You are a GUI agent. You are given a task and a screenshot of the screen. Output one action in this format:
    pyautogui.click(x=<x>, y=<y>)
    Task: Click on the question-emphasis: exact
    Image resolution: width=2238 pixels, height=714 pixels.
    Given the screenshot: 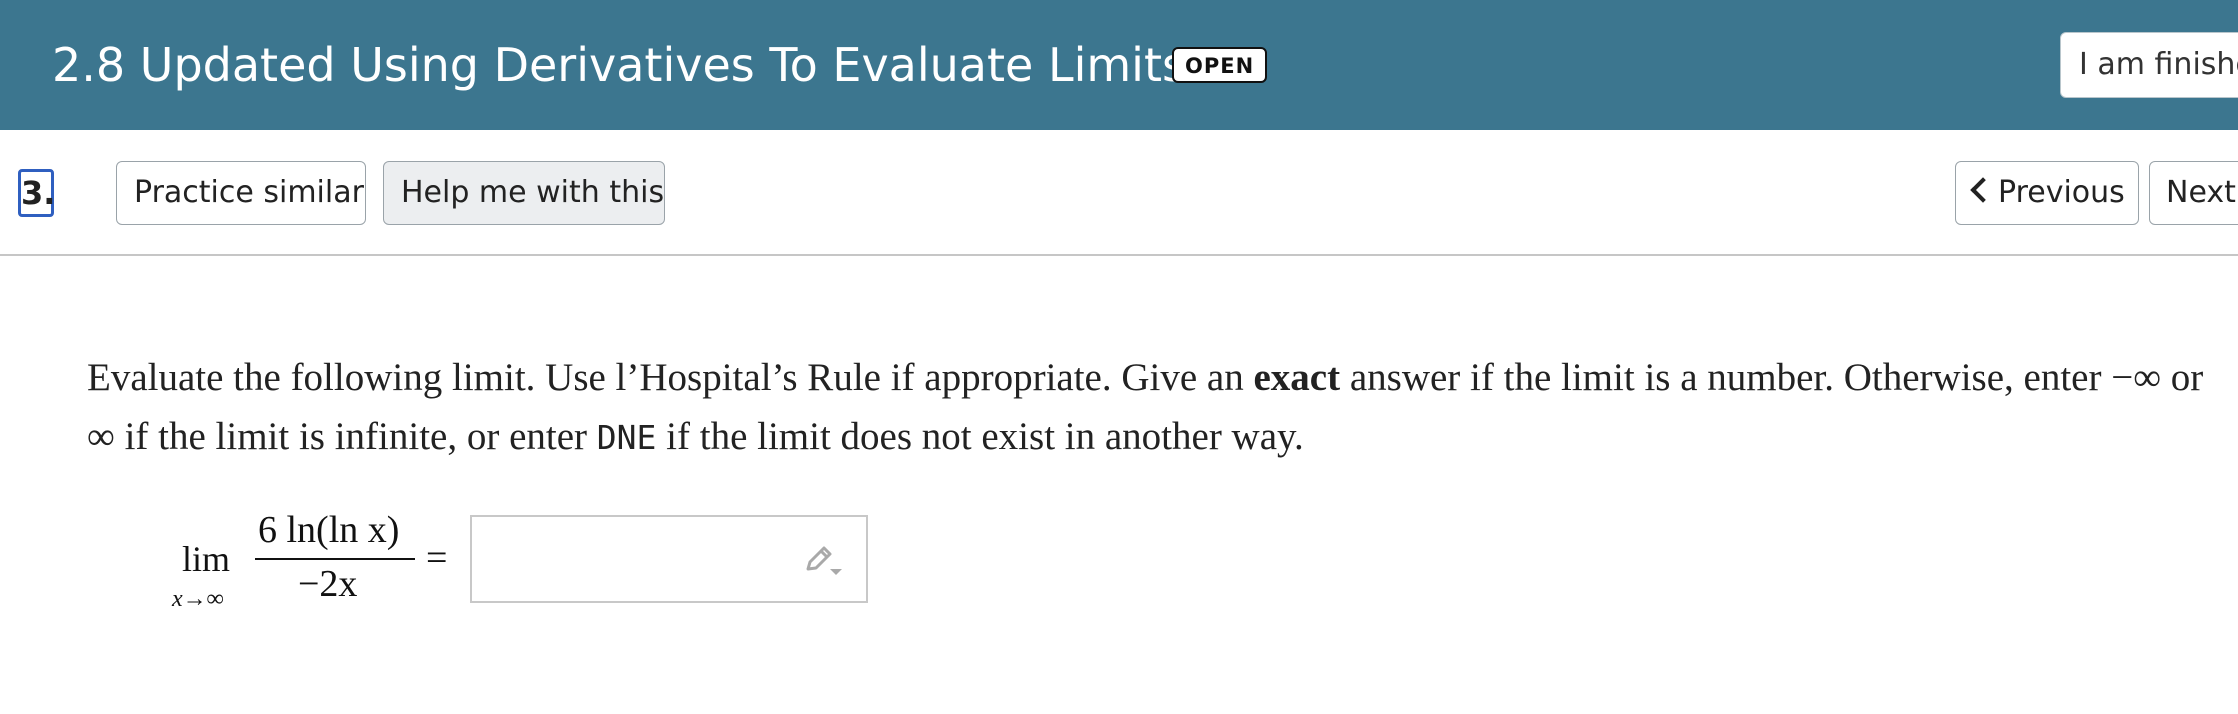 What is the action you would take?
    pyautogui.click(x=1297, y=377)
    